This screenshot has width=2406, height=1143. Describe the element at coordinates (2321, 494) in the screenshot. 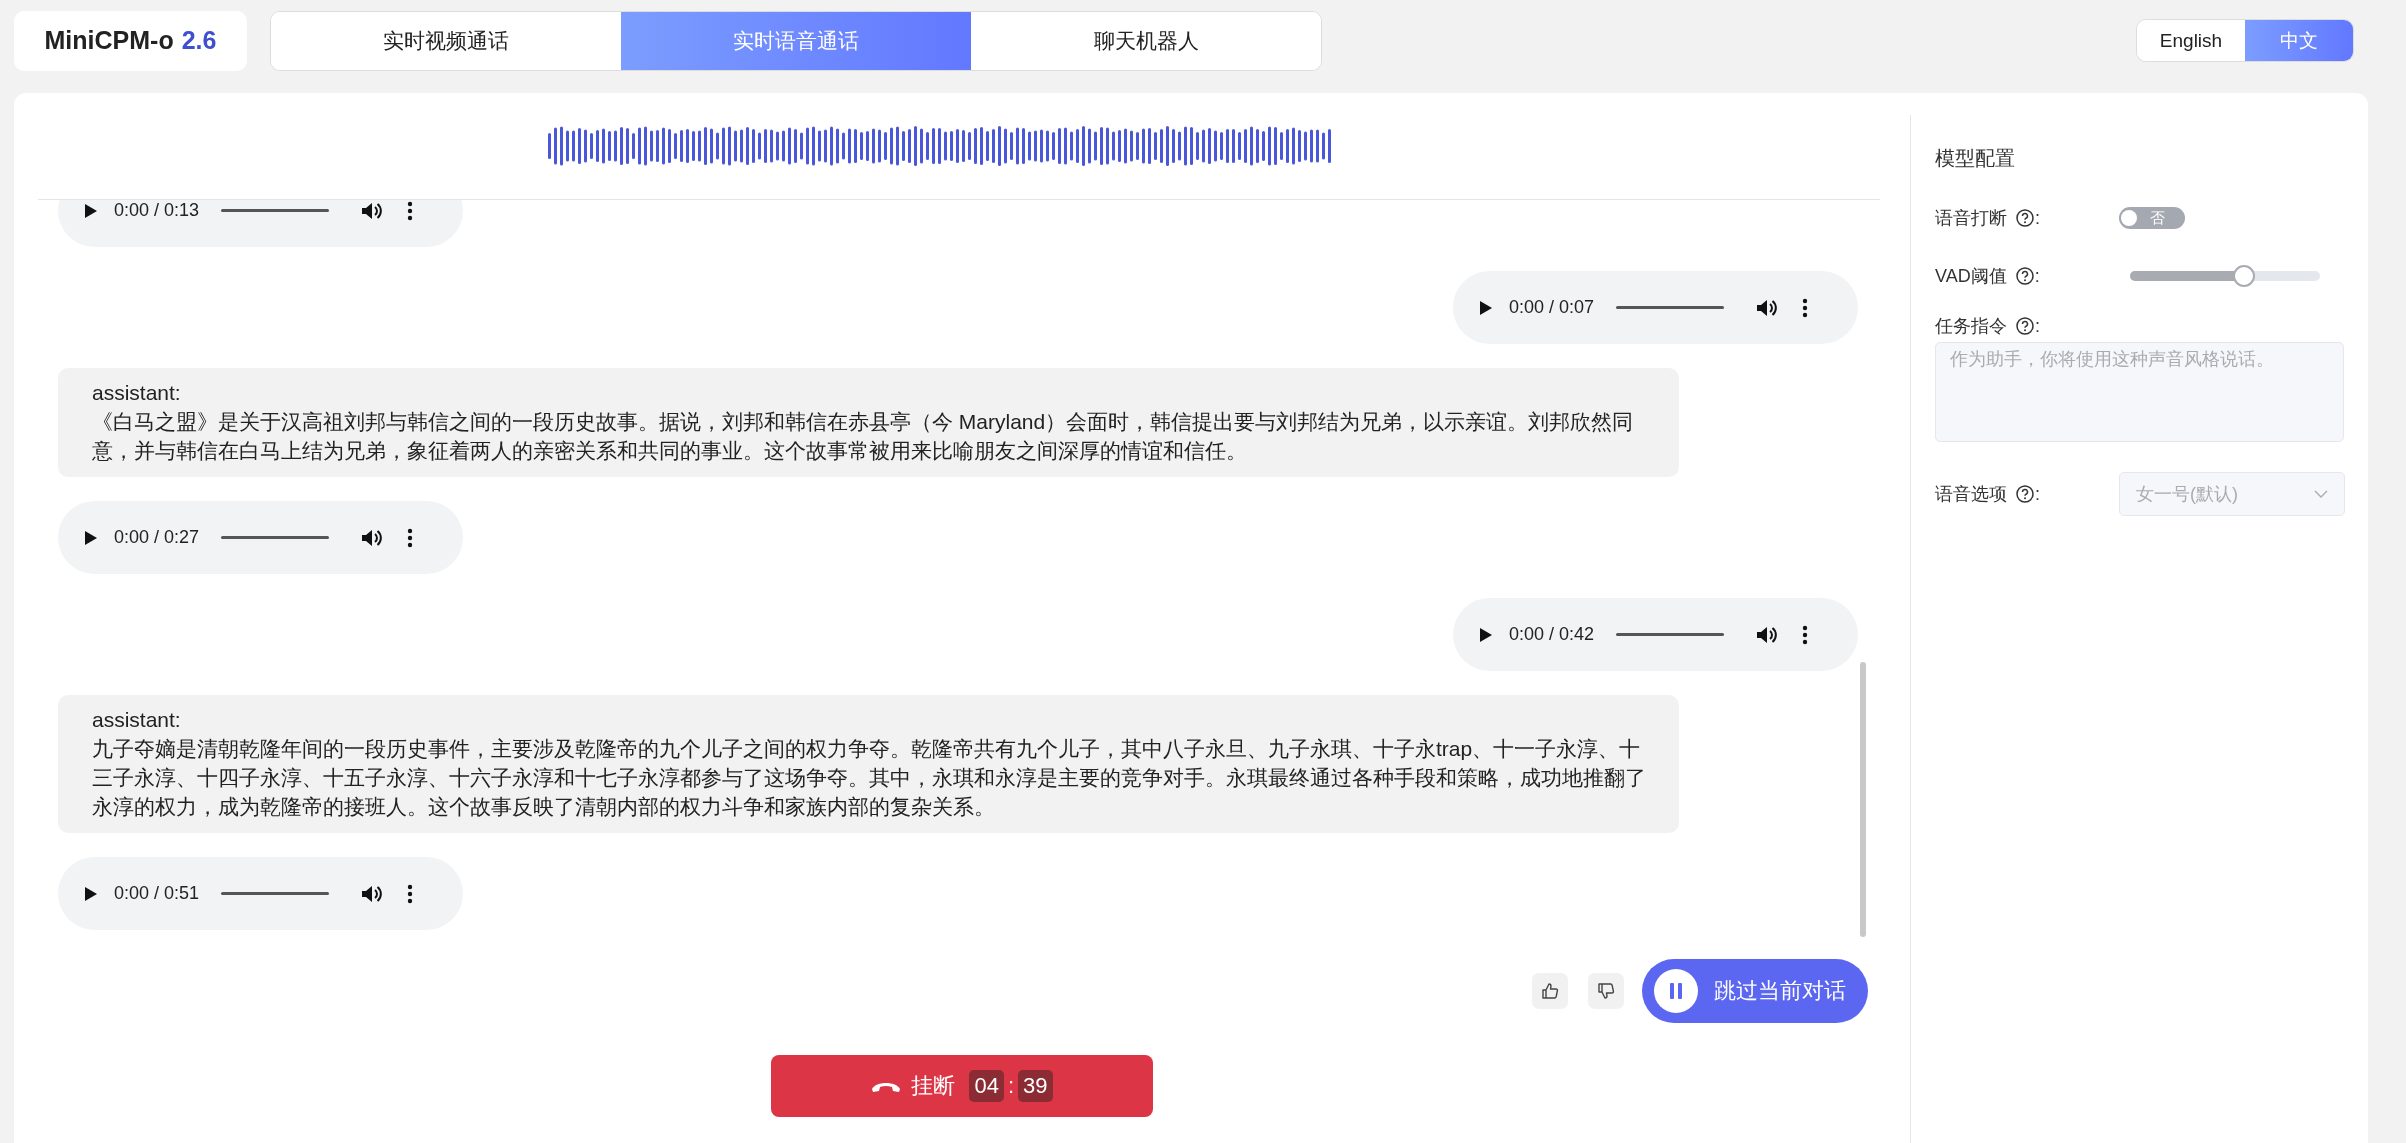

I see `chevron-down-icon` at that location.